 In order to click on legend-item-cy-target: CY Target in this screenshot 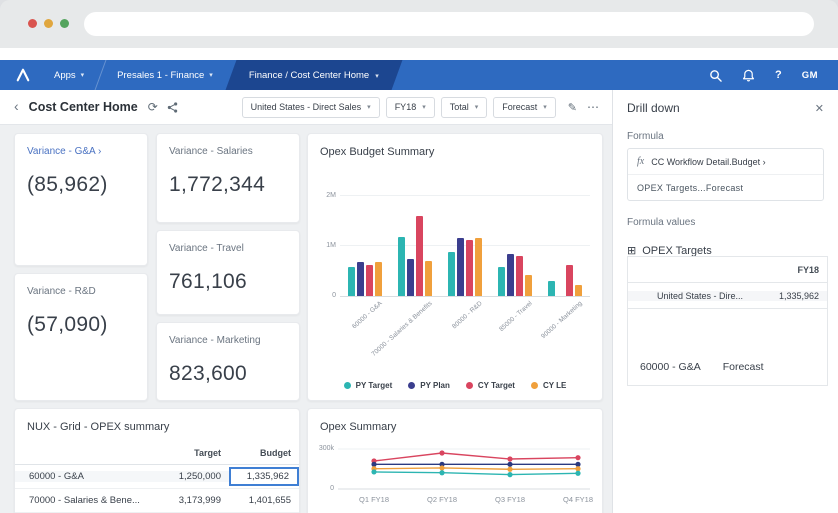, I will do `click(490, 385)`.